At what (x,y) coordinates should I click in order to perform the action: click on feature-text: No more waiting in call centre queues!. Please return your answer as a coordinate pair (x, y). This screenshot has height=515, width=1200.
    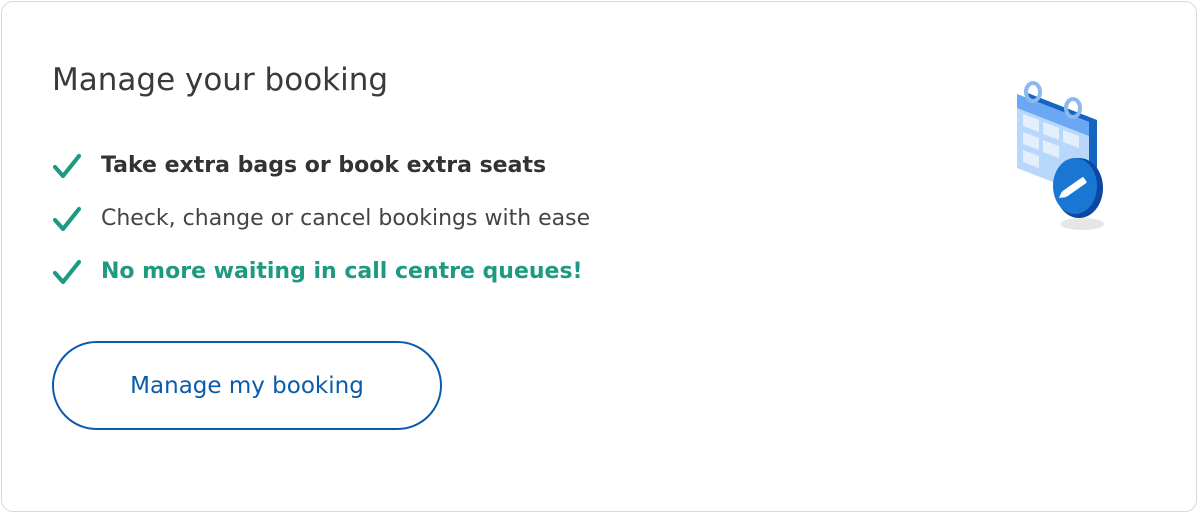
    Looking at the image, I should click on (342, 271).